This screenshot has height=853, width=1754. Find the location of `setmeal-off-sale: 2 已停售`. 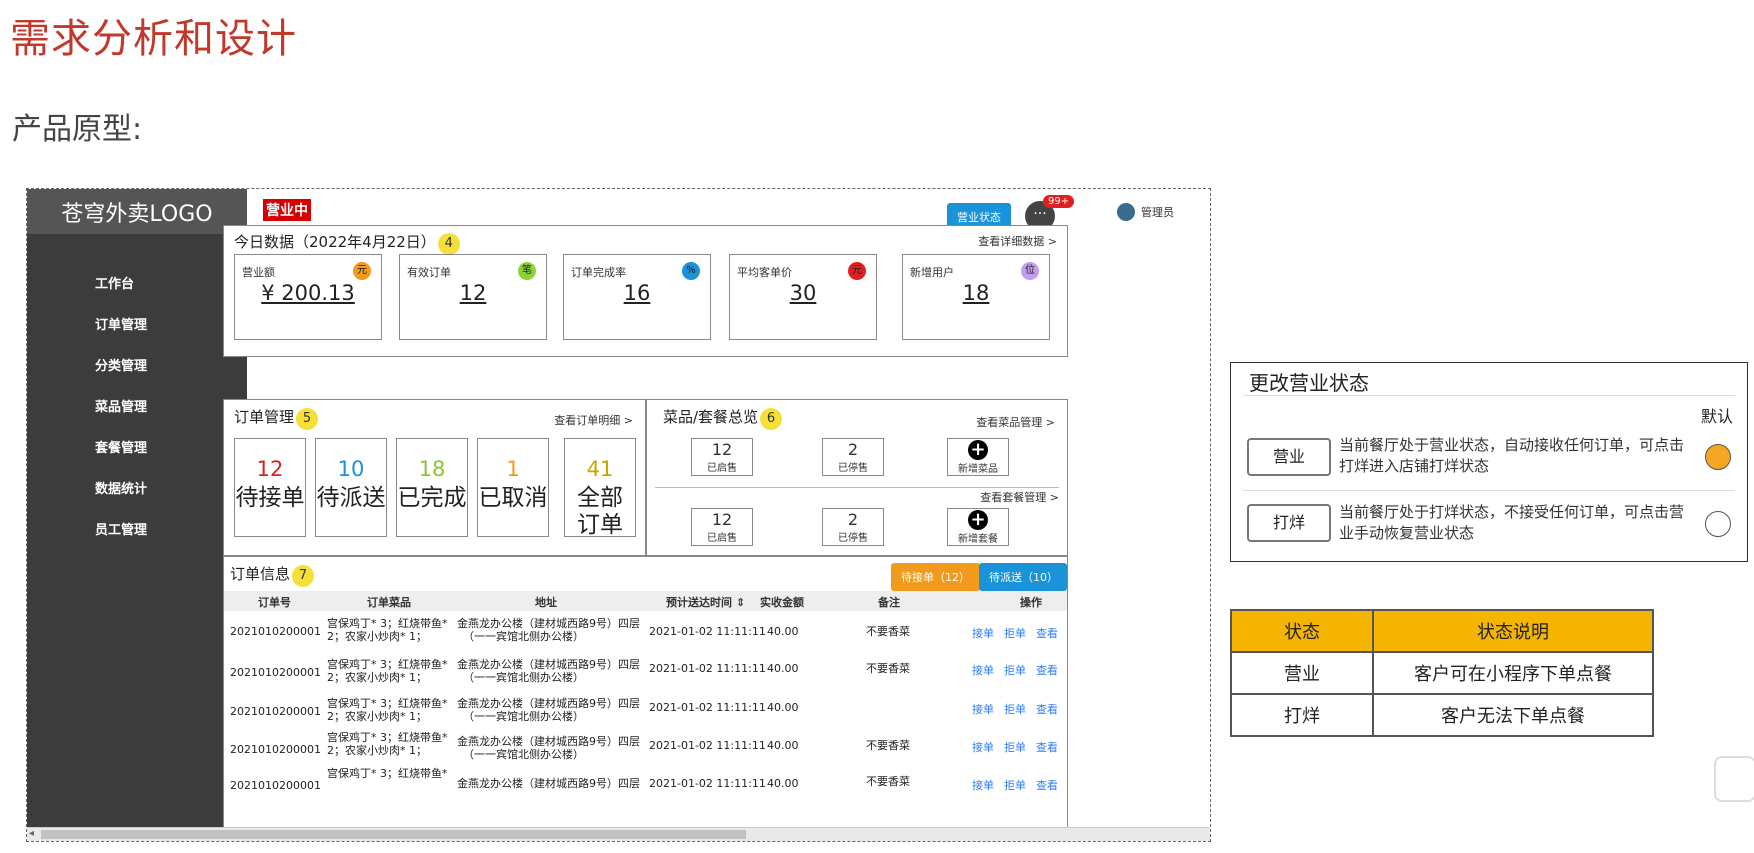

setmeal-off-sale: 2 已停售 is located at coordinates (853, 527).